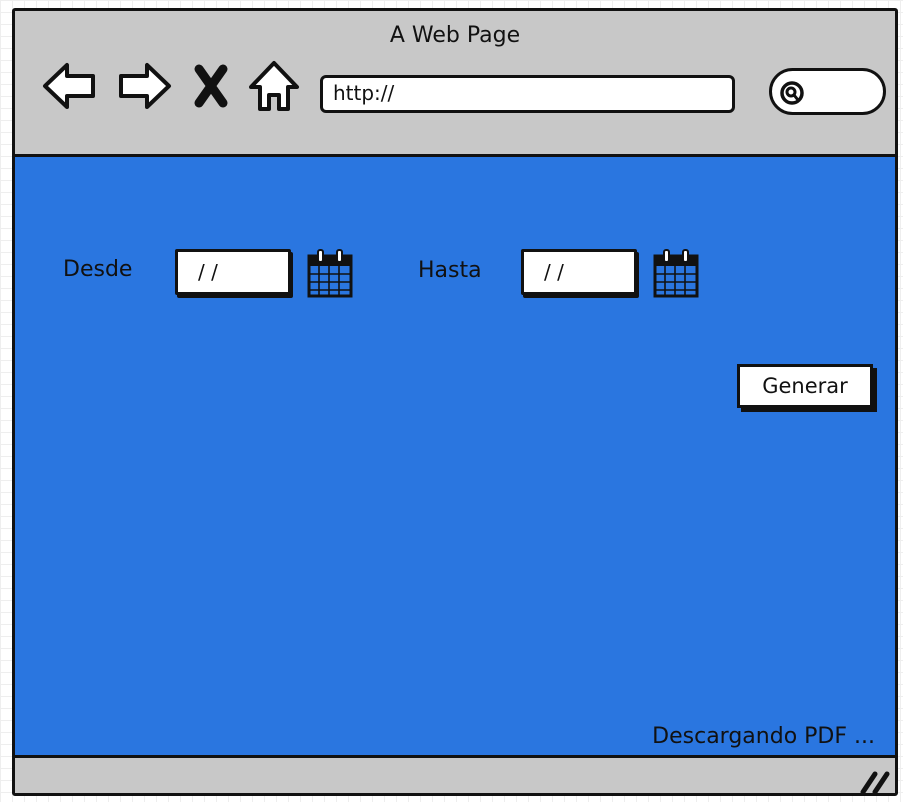  Describe the element at coordinates (211, 86) in the screenshot. I see `close-icon` at that location.